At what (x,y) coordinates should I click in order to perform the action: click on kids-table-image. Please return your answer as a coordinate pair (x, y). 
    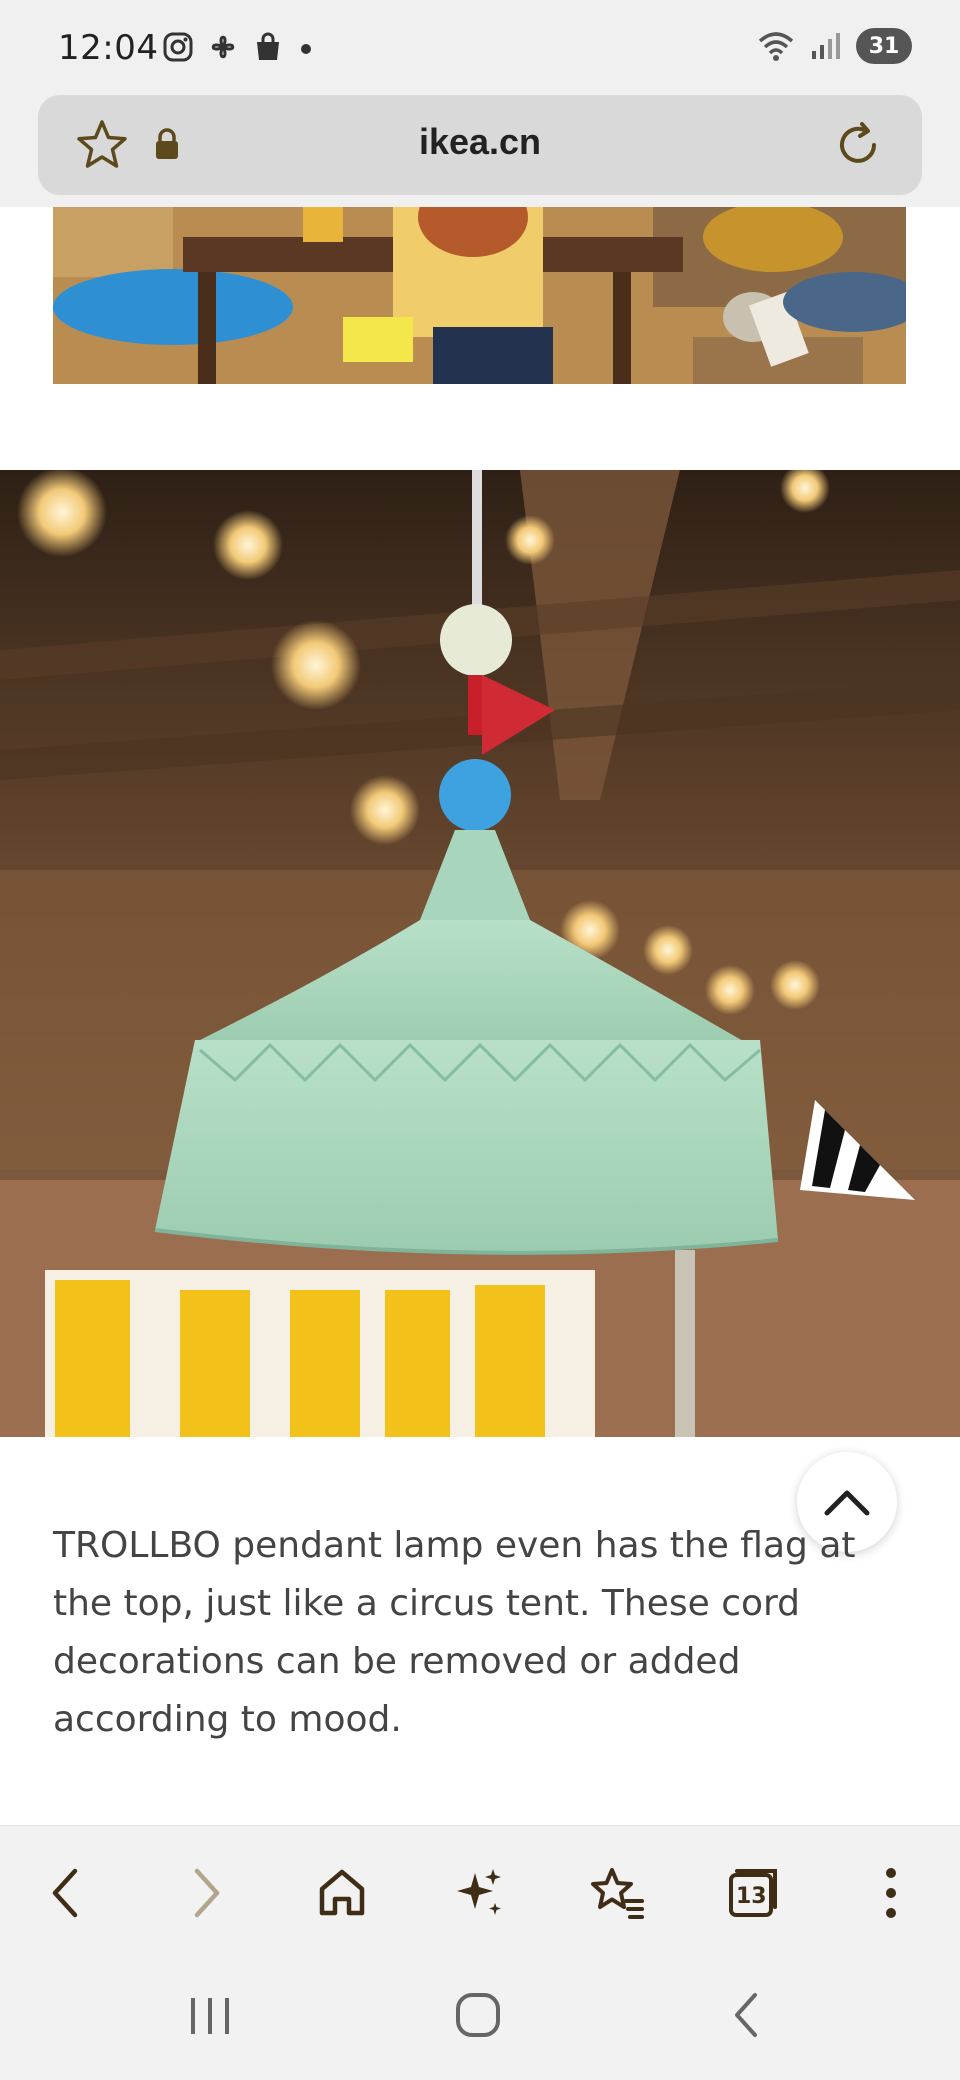
    Looking at the image, I should click on (479, 295).